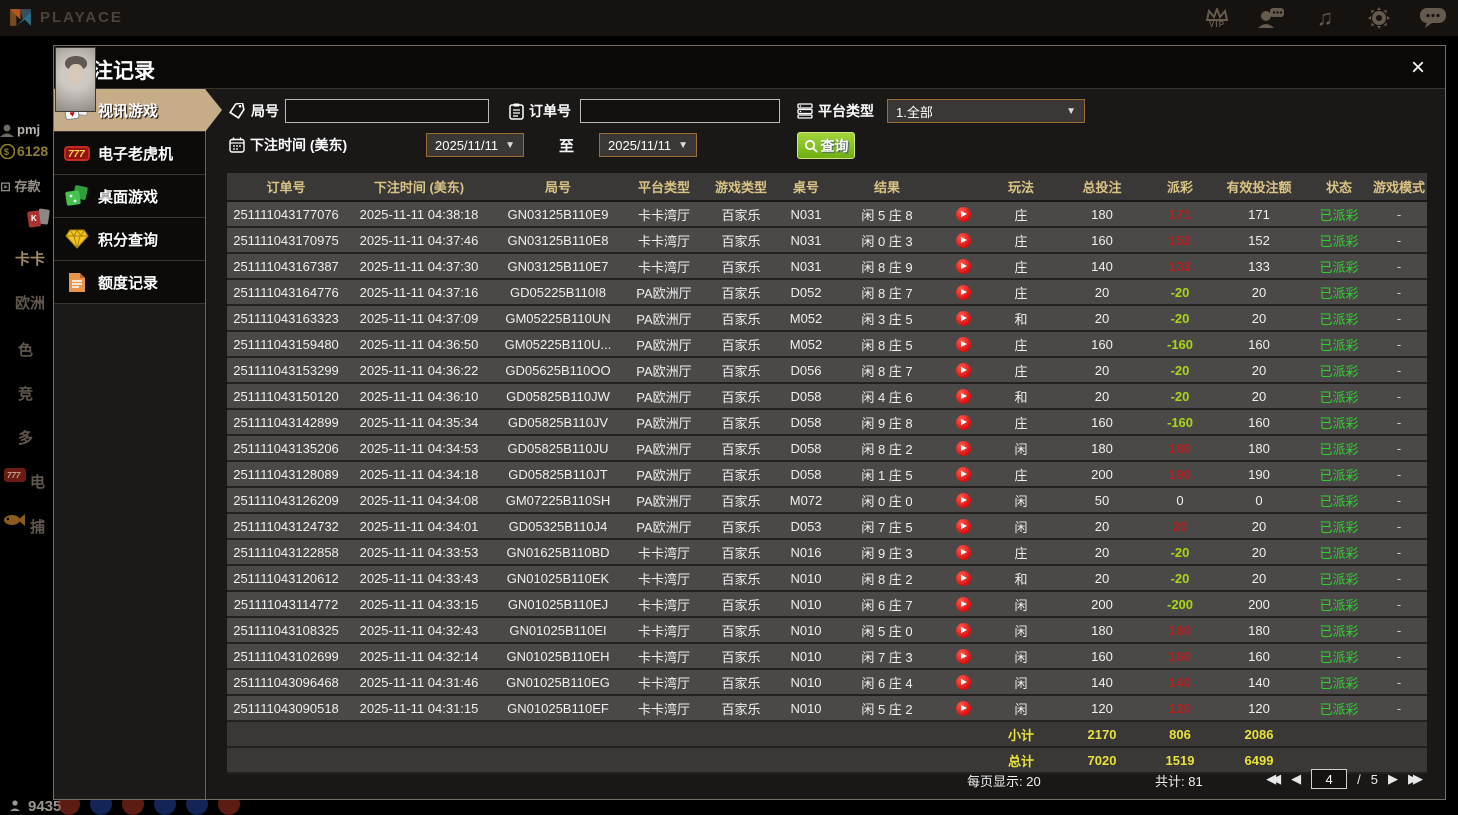 The image size is (1458, 815). I want to click on deposit-button: ⊡ 存款, so click(20, 185).